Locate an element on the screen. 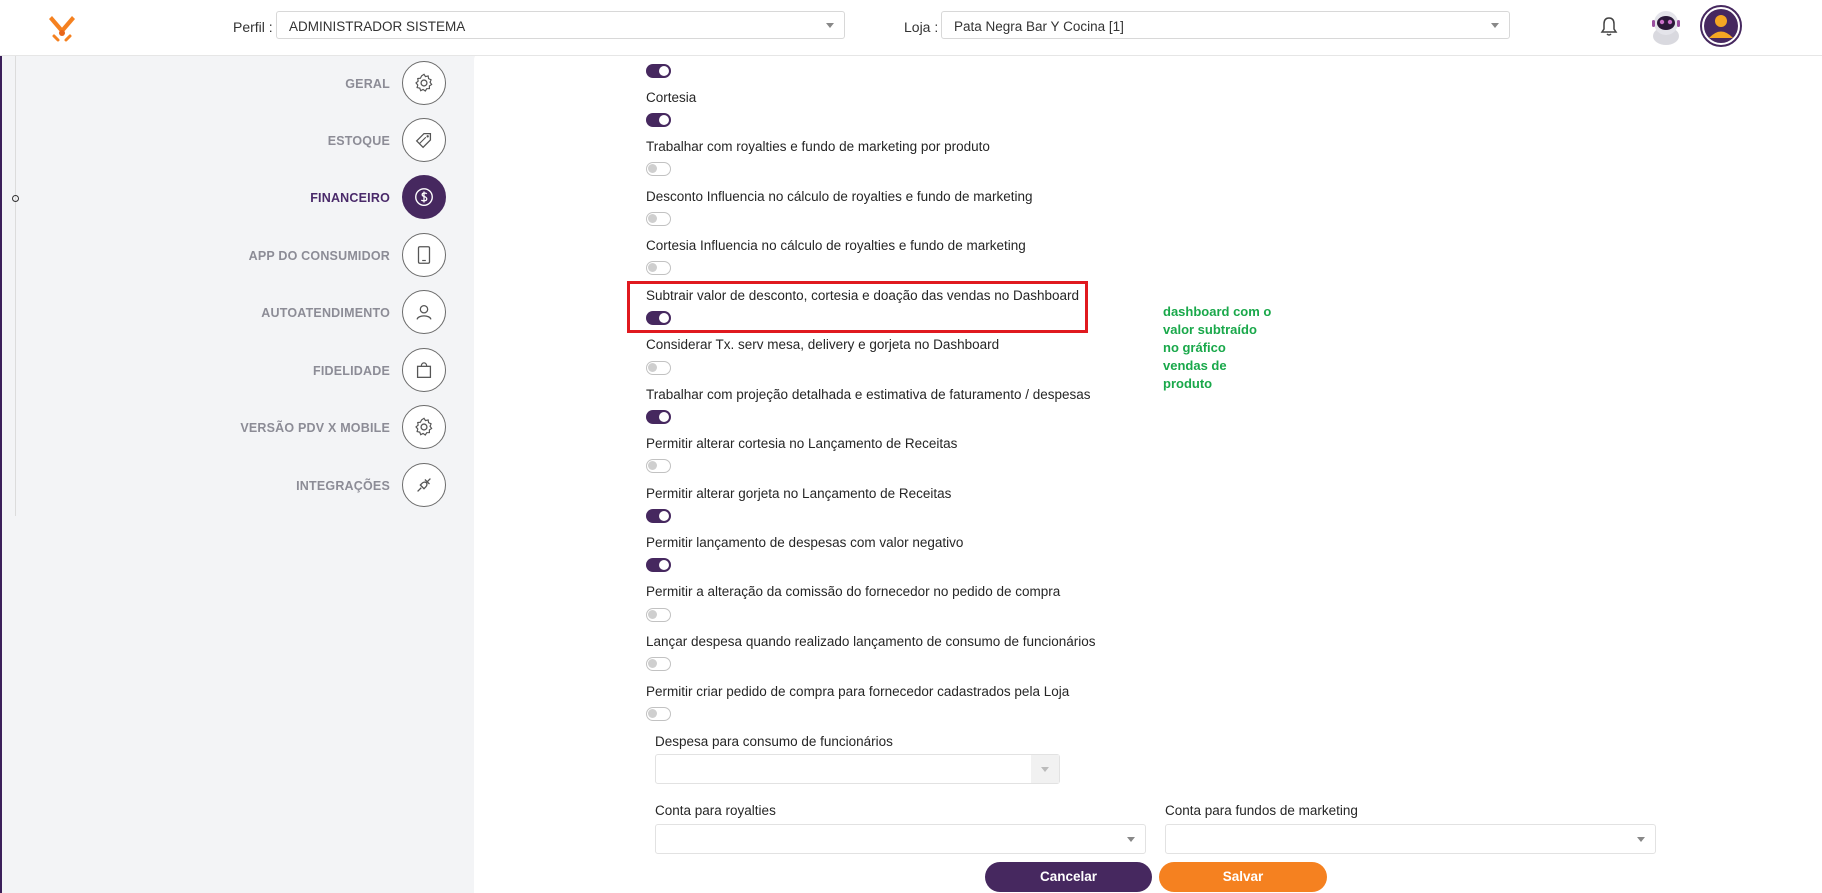  option-label-cortesia: Cortesia is located at coordinates (671, 97).